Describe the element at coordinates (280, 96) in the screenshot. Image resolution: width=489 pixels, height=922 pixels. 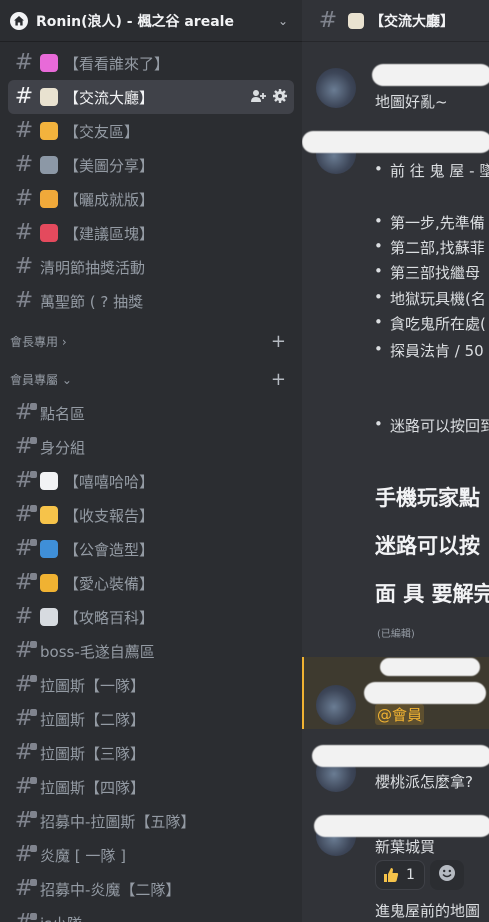
I see `gear-icon` at that location.